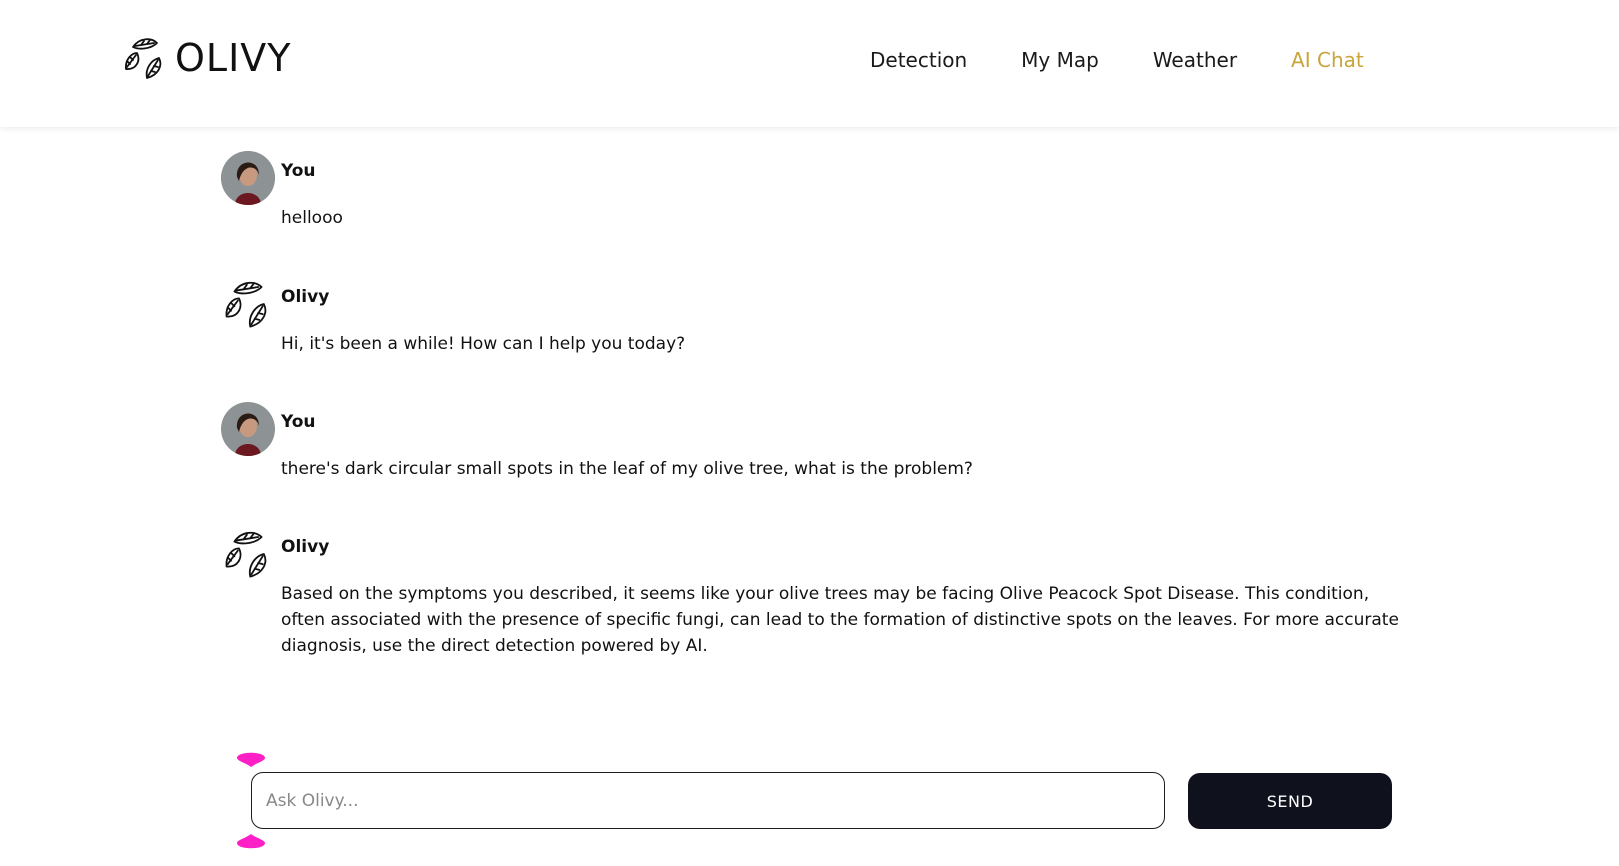 This screenshot has width=1619, height=866. I want to click on nav-item-my-map: My Map, so click(1060, 60).